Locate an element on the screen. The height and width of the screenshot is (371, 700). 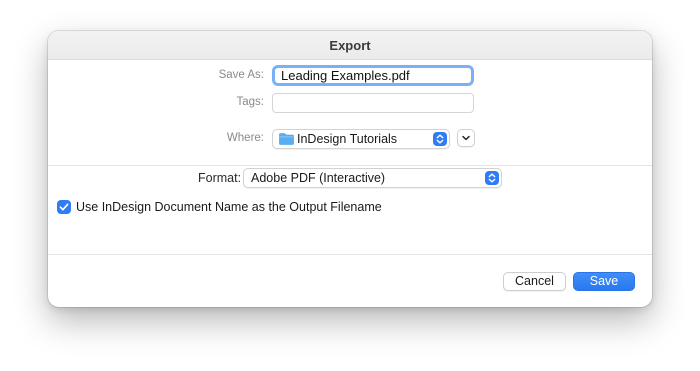
where-selected-label: InDesign Tutorials is located at coordinates (347, 139).